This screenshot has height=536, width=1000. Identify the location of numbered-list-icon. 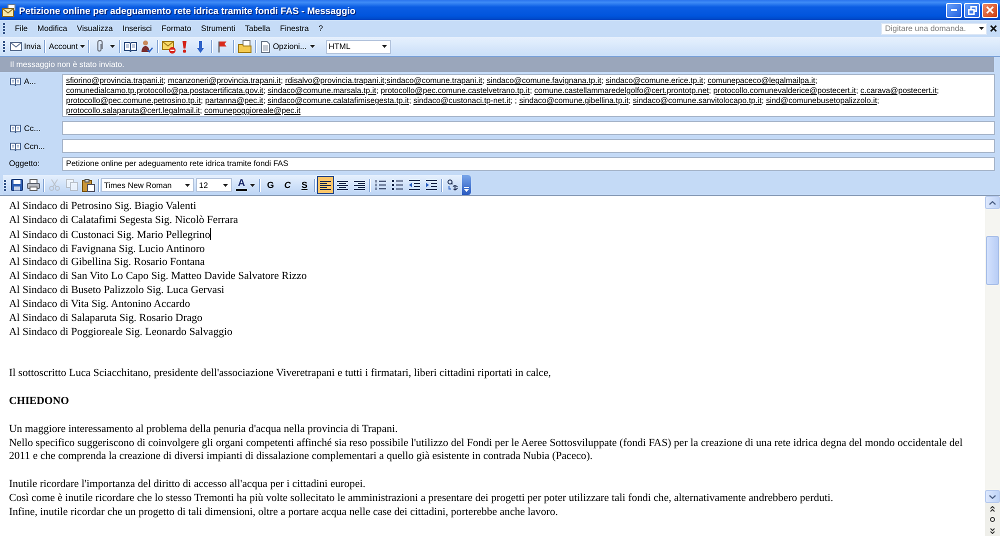
(380, 185).